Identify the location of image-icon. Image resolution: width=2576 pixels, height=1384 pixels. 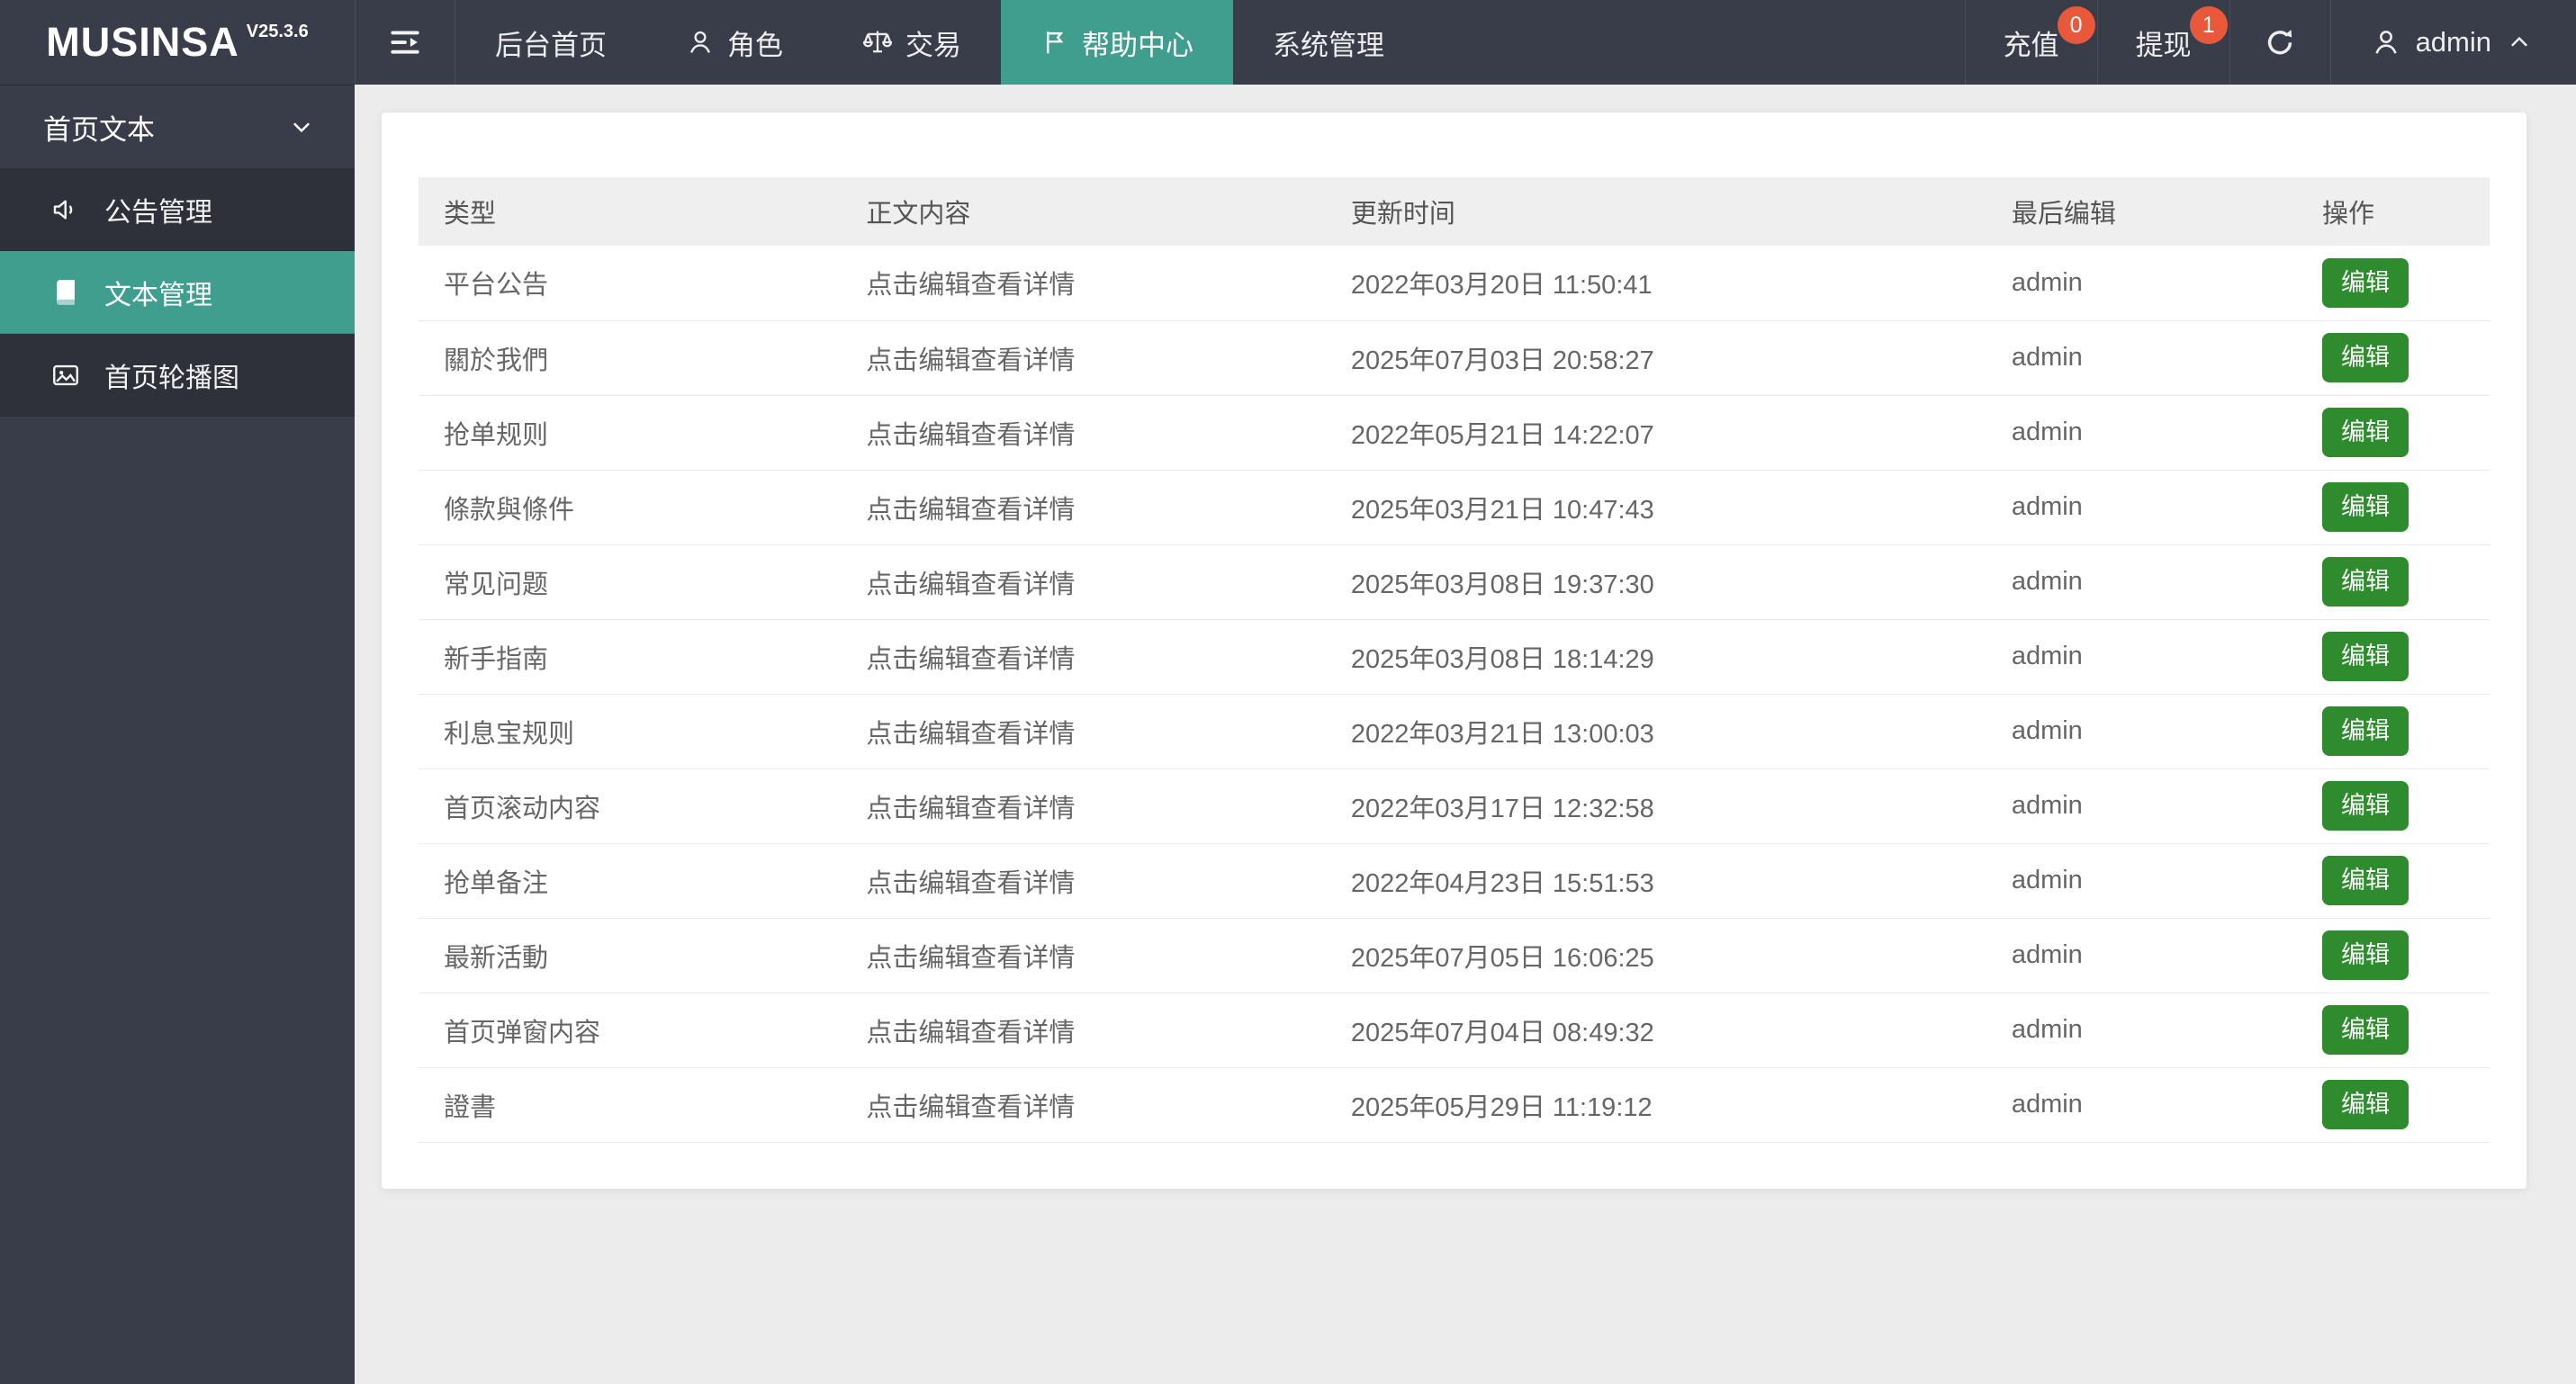
(65, 376).